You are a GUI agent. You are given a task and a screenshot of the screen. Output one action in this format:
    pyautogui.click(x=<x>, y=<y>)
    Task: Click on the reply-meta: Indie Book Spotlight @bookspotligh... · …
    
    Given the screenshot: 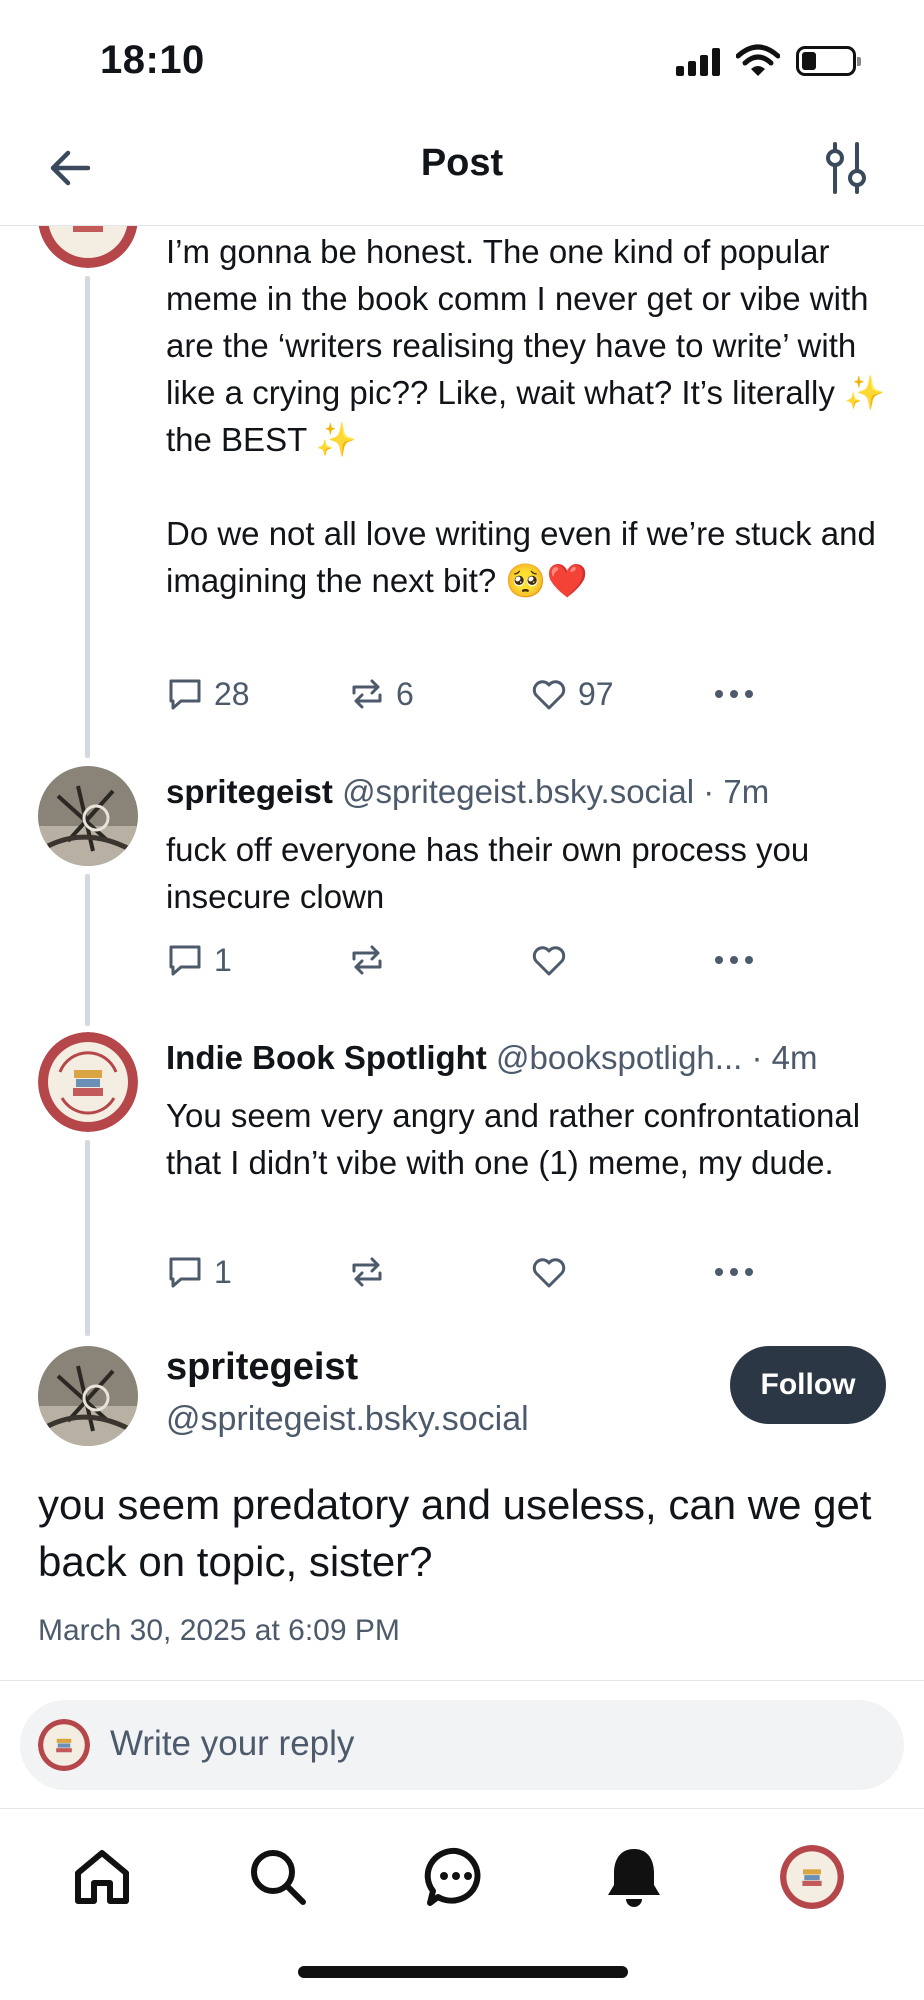 What is the action you would take?
    pyautogui.click(x=536, y=1058)
    